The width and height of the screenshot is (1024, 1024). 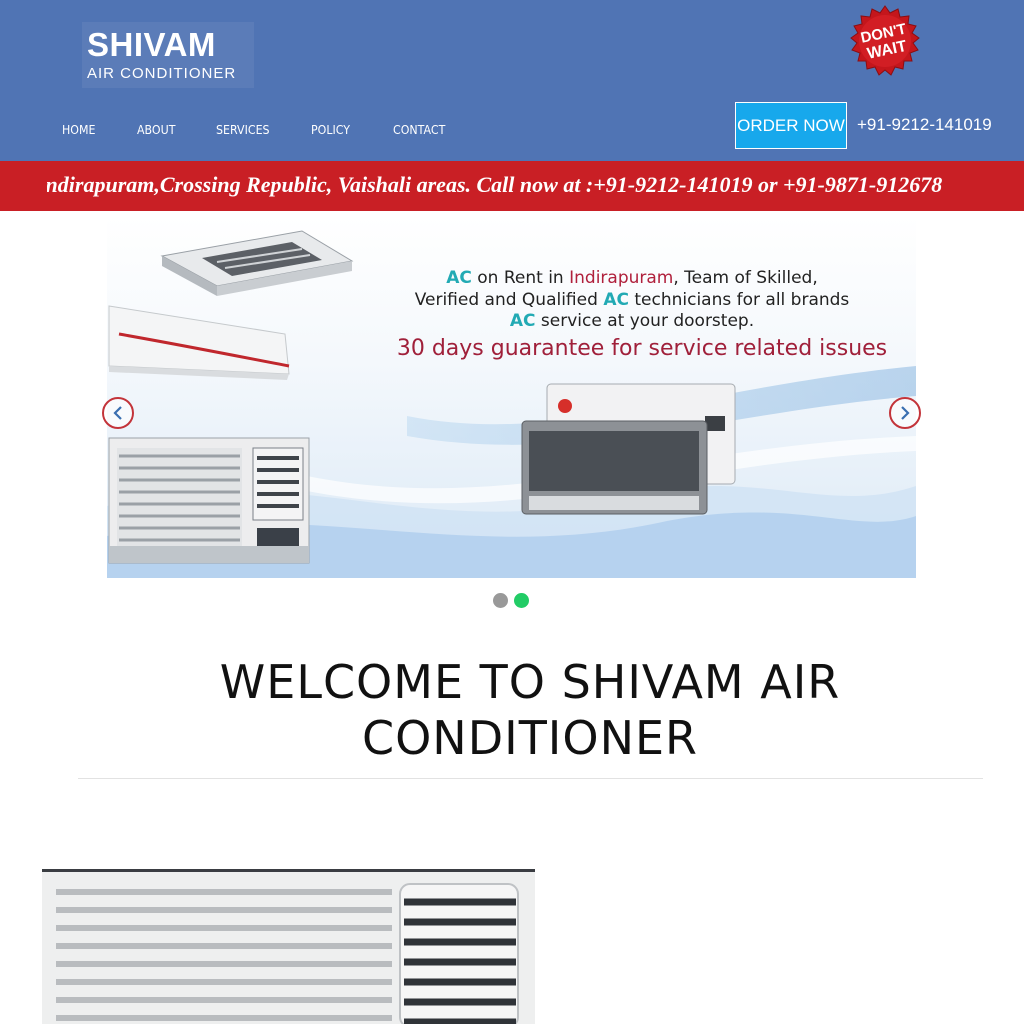 What do you see at coordinates (459, 278) in the screenshot?
I see `caption-ac-1: AC` at bounding box center [459, 278].